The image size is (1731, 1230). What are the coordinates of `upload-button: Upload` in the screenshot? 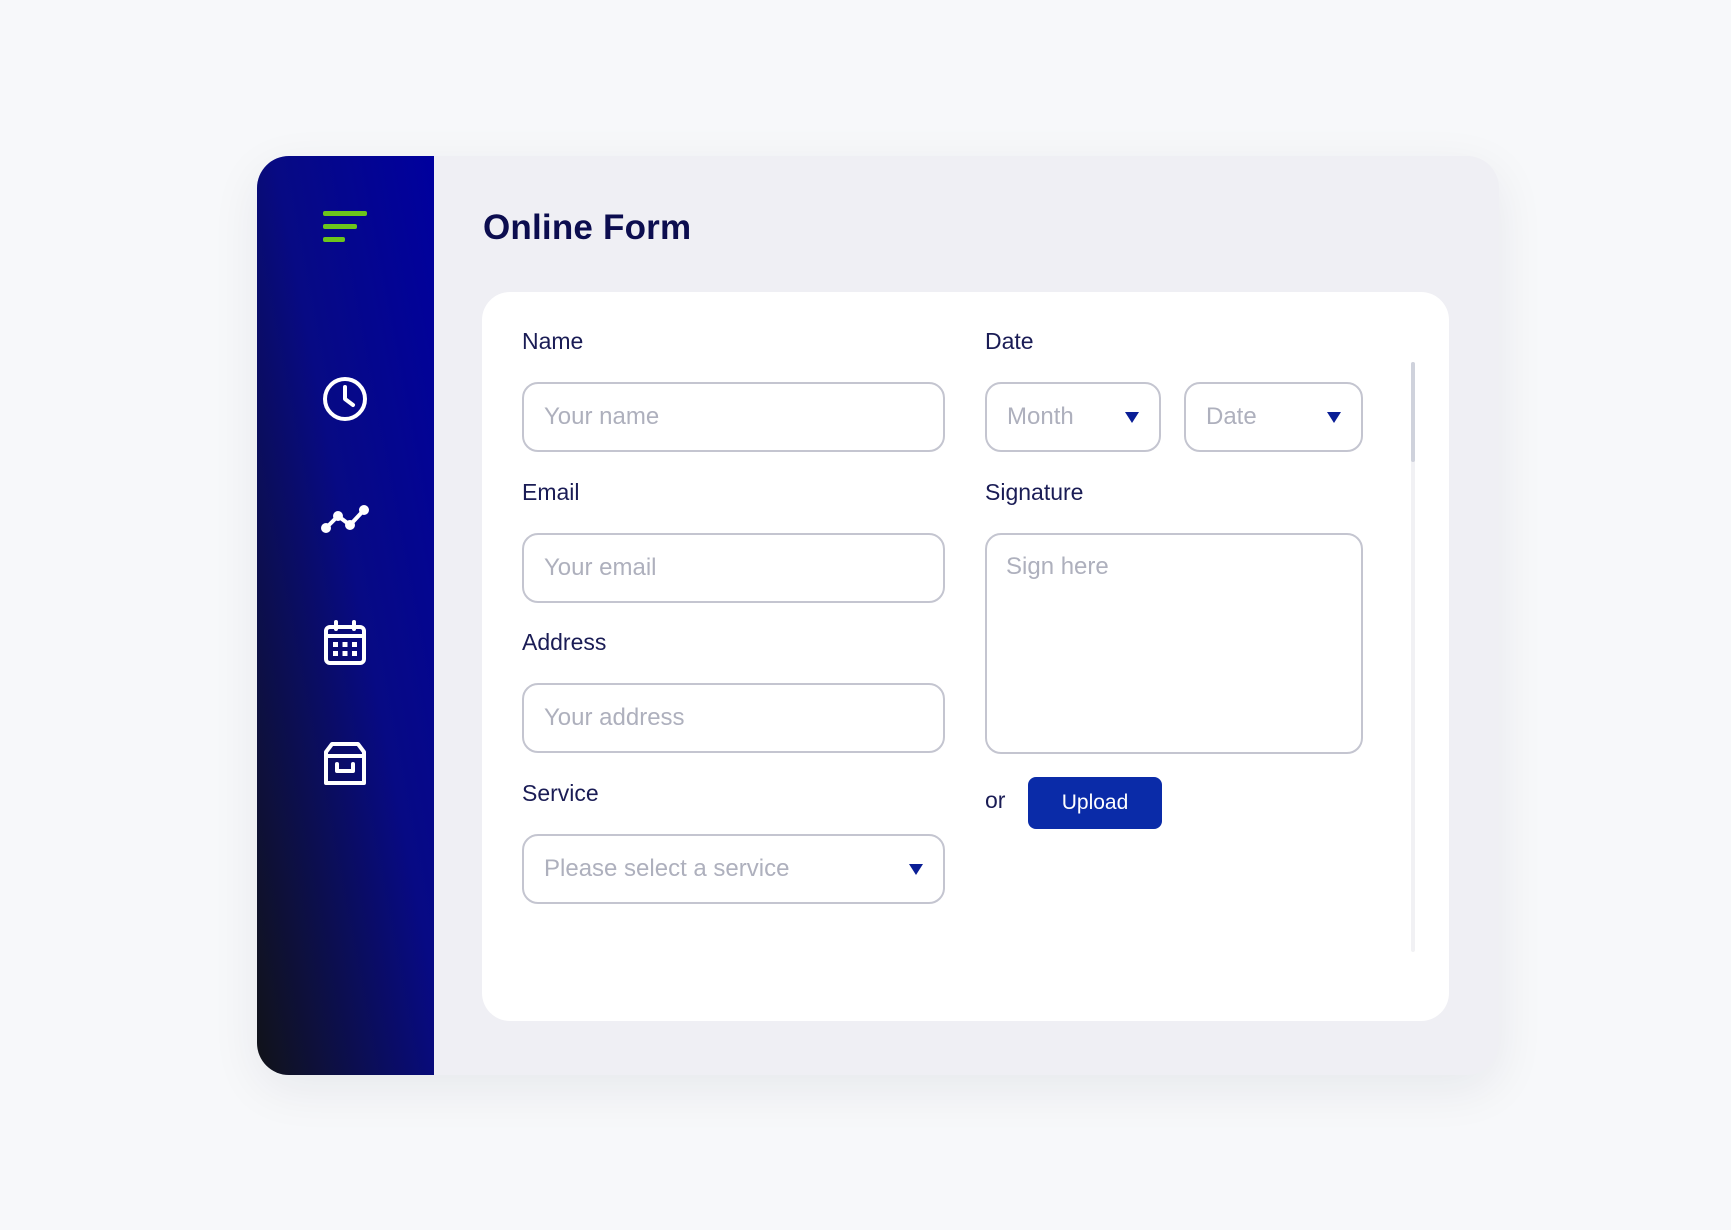 It's located at (1095, 803).